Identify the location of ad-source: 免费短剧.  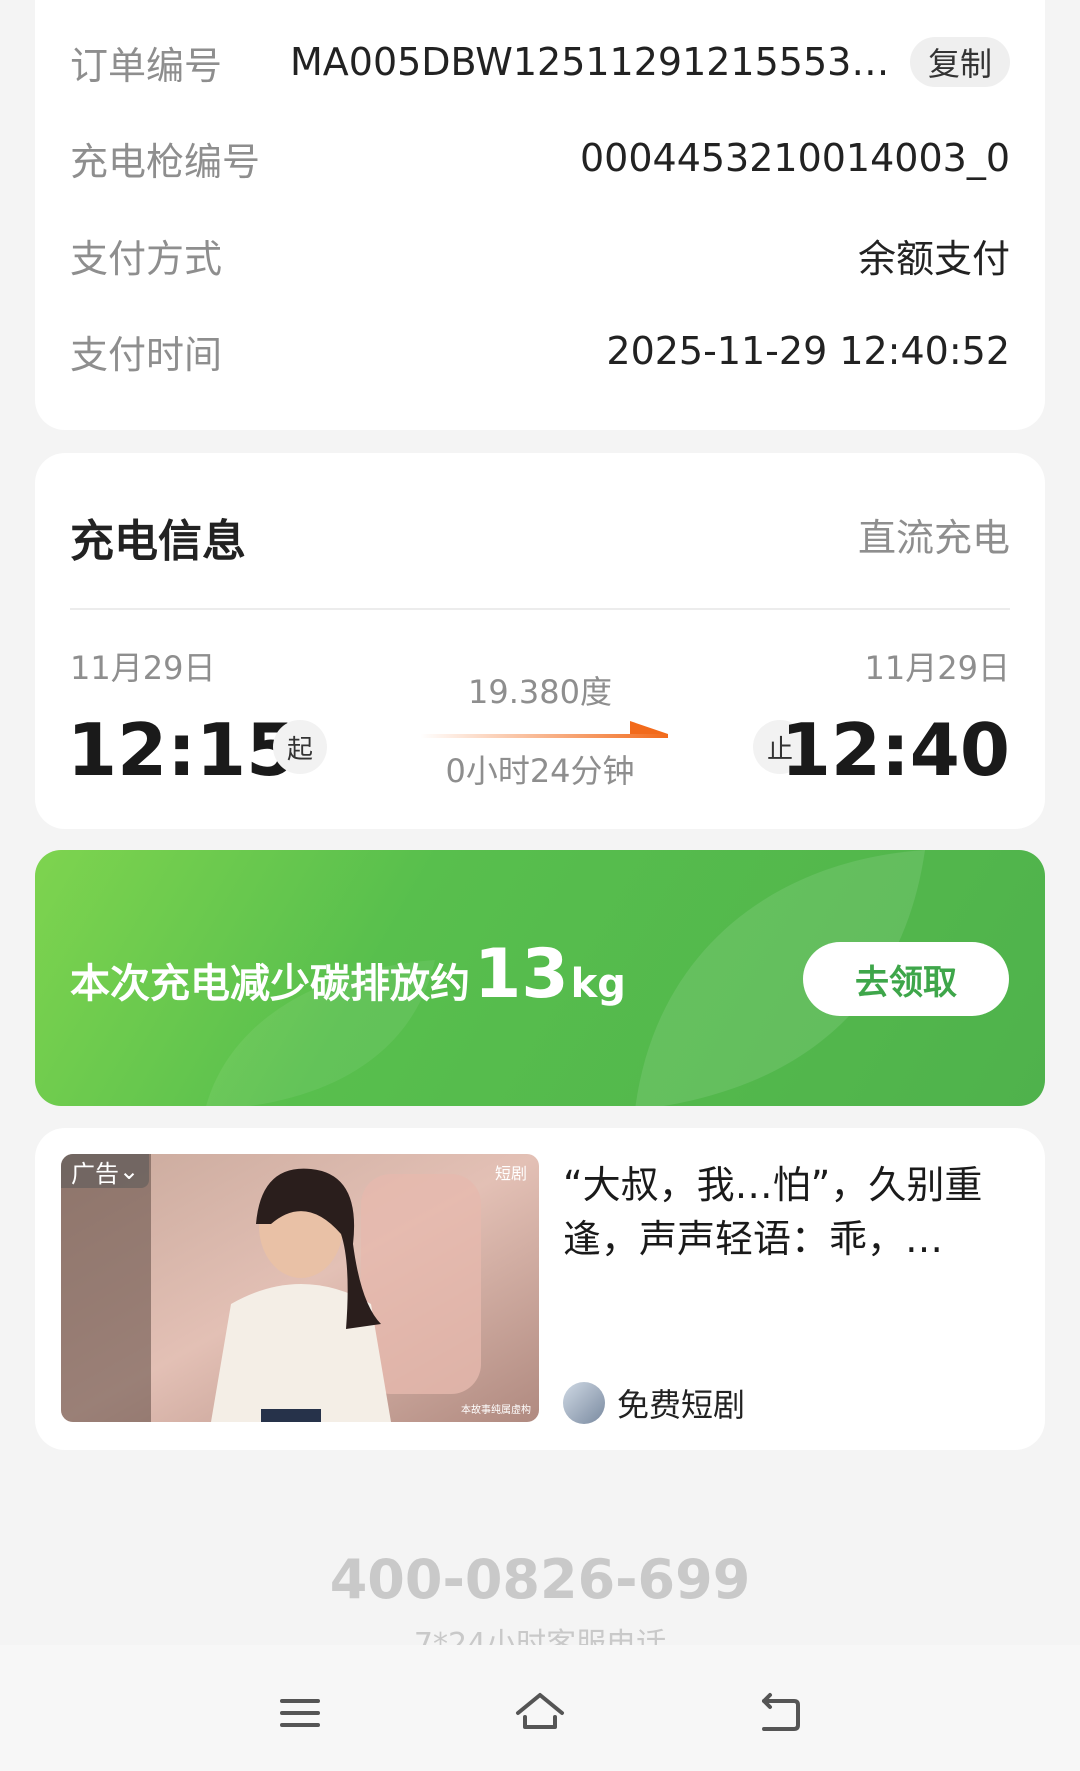
(654, 1403).